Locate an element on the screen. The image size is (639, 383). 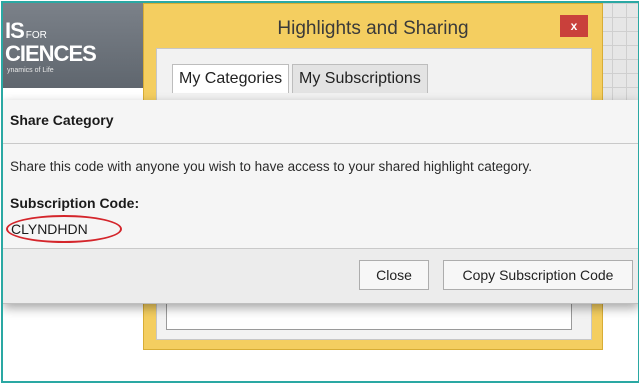
logo-line1: IS is located at coordinates (15, 30).